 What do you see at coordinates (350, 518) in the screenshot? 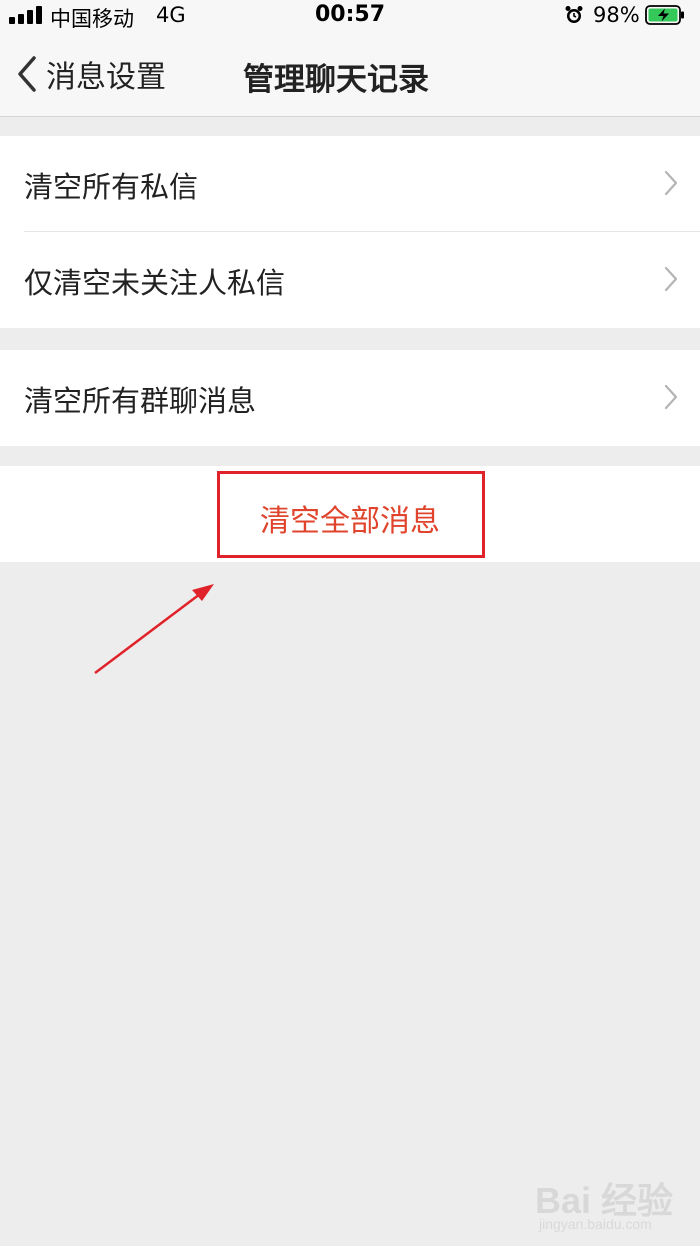
I see `clear-all-messages-button: 清空全部消息` at bounding box center [350, 518].